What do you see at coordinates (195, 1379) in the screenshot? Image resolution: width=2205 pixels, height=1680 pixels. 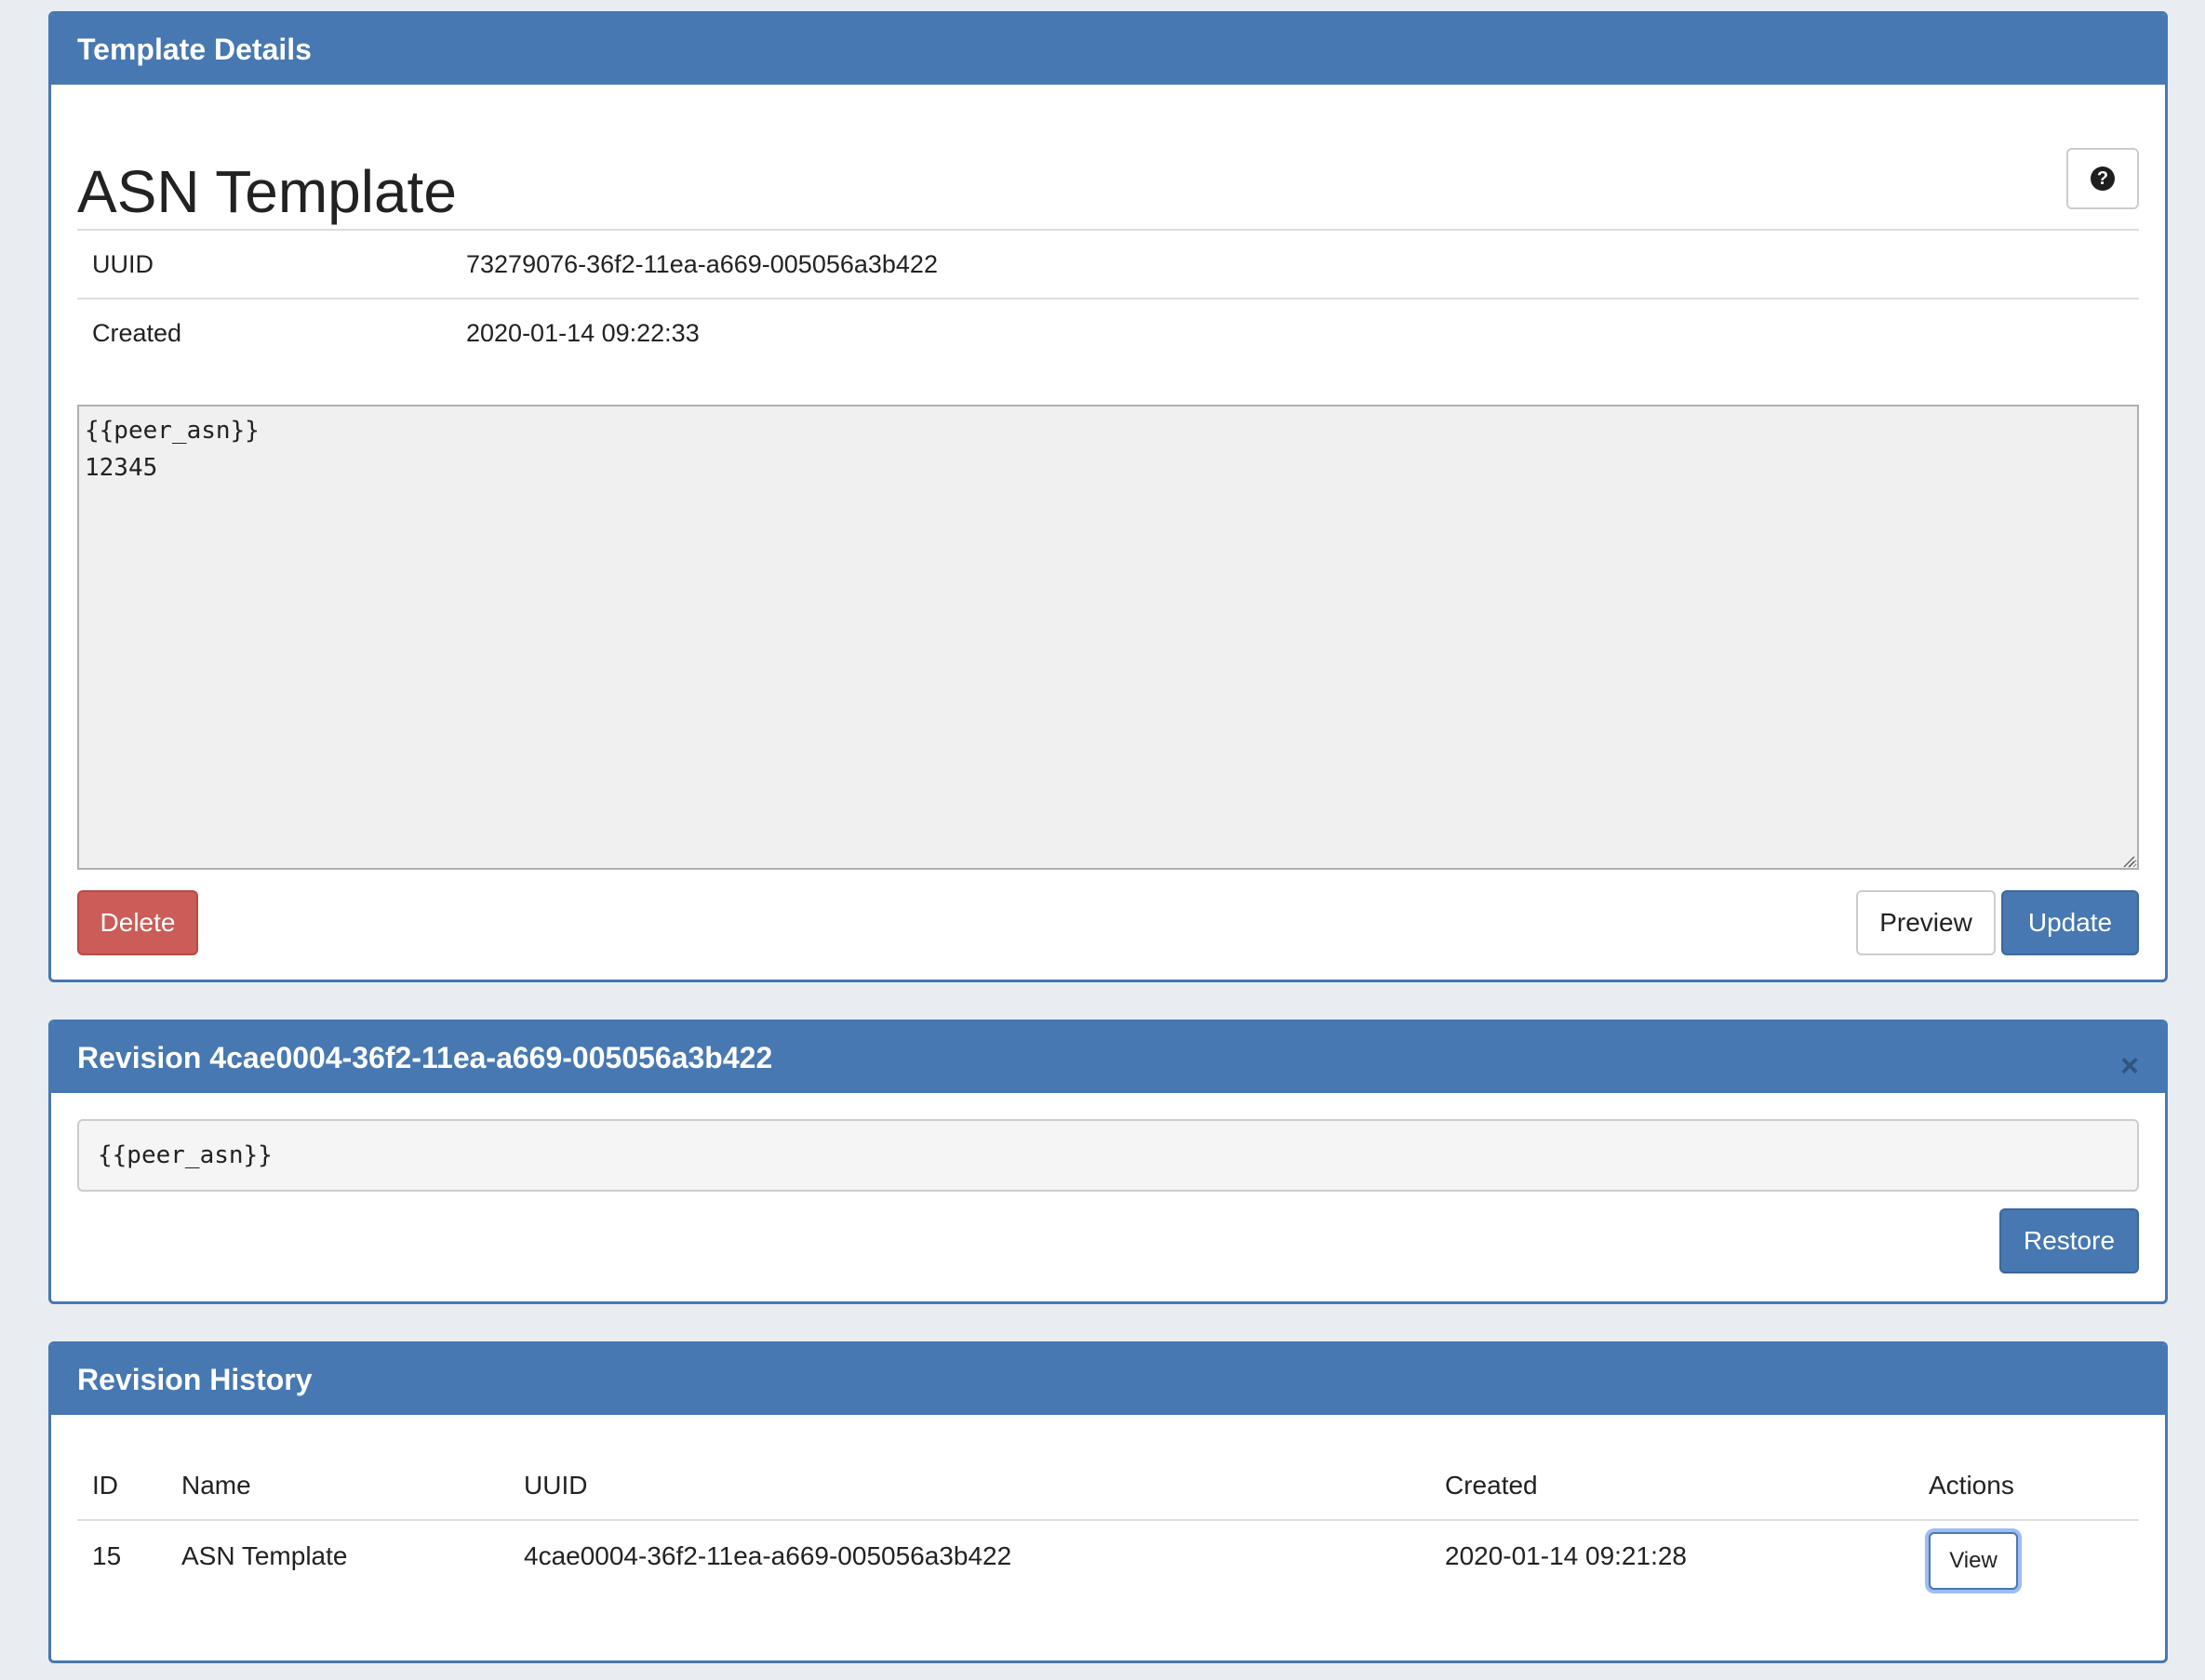 I see `history-title: Revision History` at bounding box center [195, 1379].